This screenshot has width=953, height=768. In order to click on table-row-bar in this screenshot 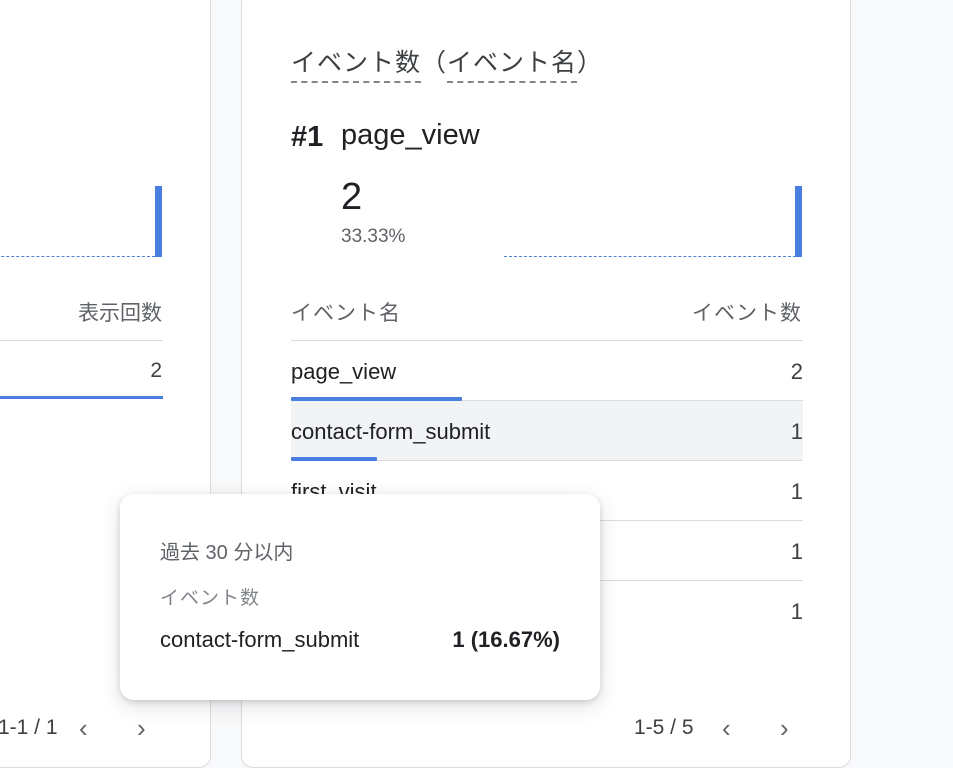, I will do `click(81, 397)`.